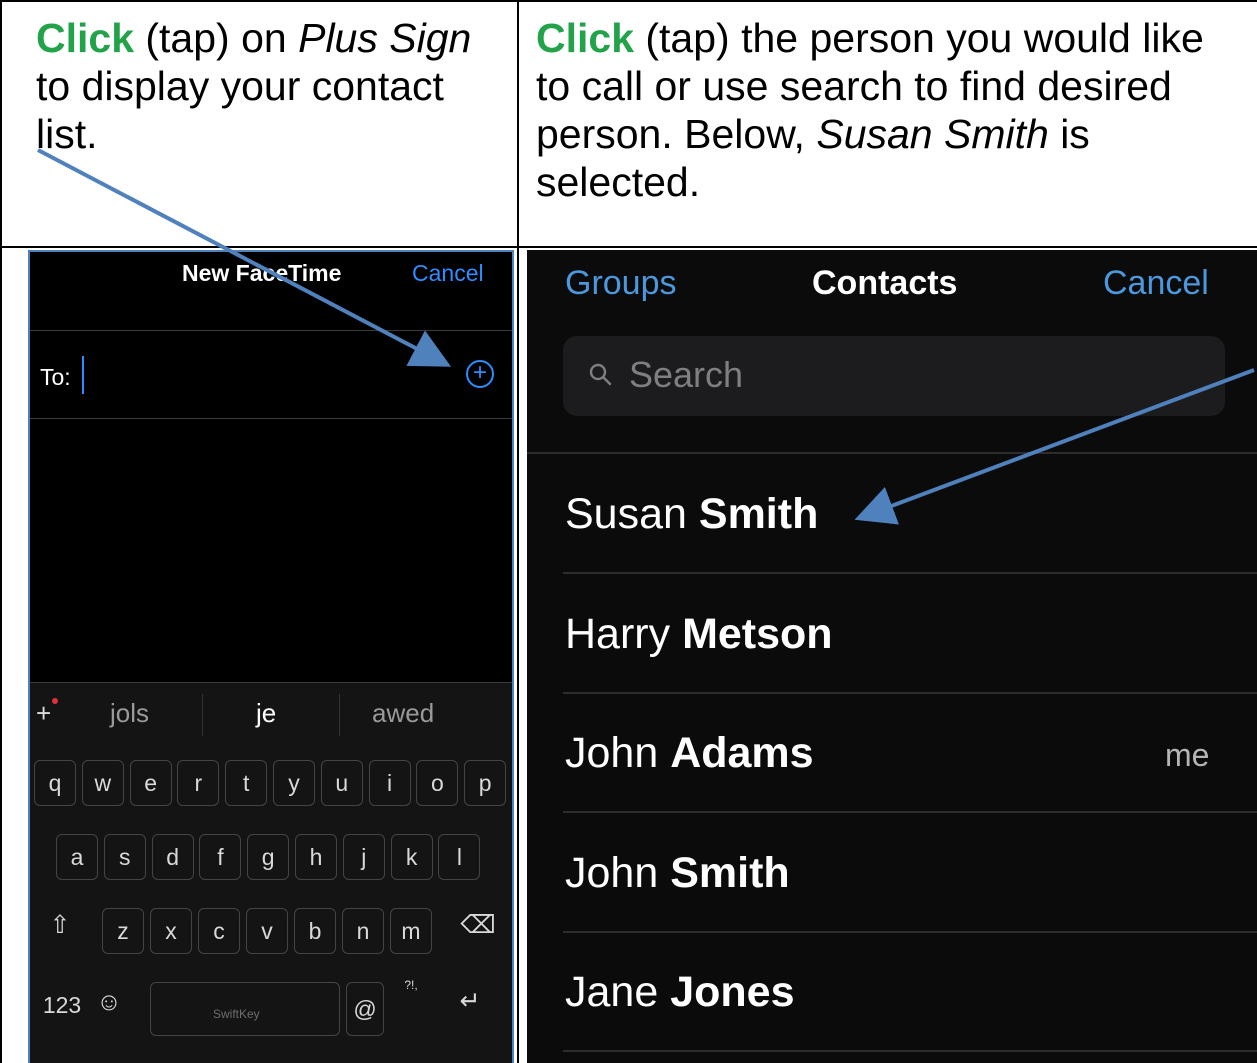 This screenshot has height=1063, width=1257. What do you see at coordinates (621, 283) in the screenshot?
I see `groups-button: Groups` at bounding box center [621, 283].